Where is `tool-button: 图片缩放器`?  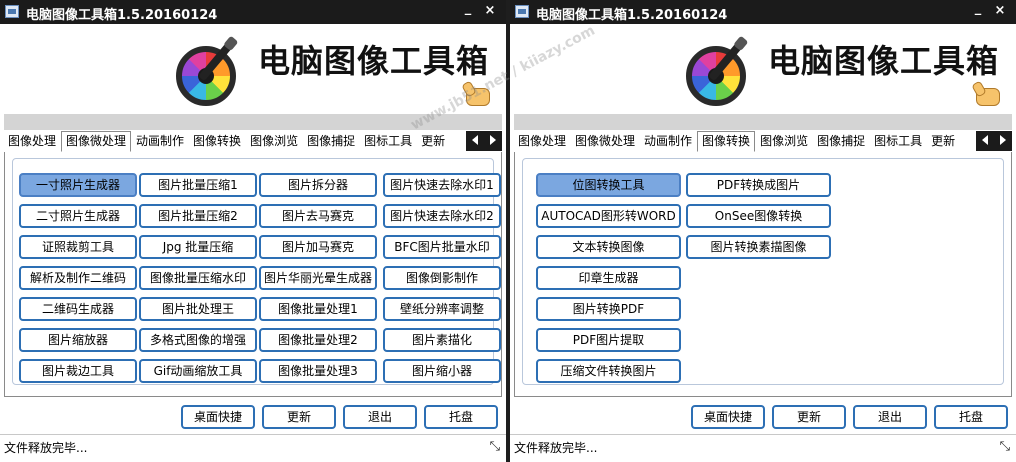 tool-button: 图片缩放器 is located at coordinates (78, 340).